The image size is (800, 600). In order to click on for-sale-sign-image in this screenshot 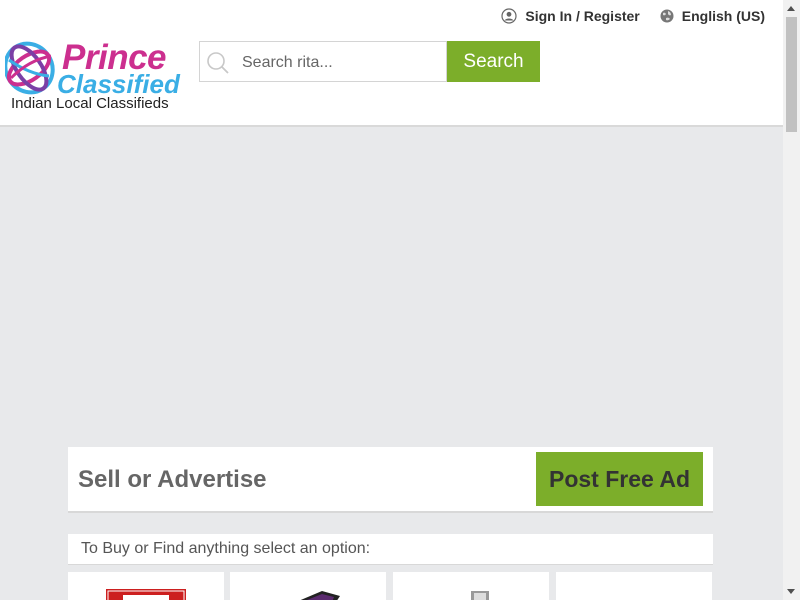, I will do `click(146, 594)`.